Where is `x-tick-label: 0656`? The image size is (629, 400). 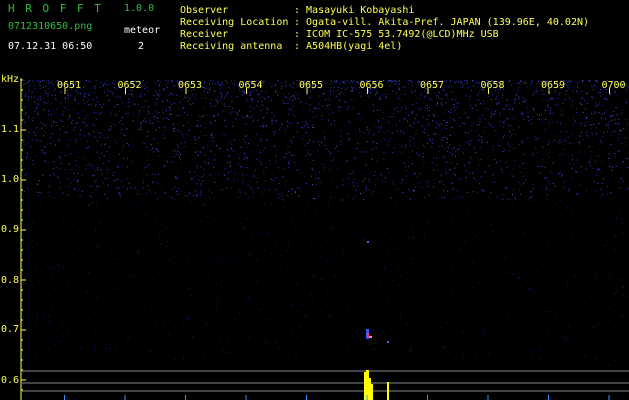
x-tick-label: 0656 is located at coordinates (371, 85).